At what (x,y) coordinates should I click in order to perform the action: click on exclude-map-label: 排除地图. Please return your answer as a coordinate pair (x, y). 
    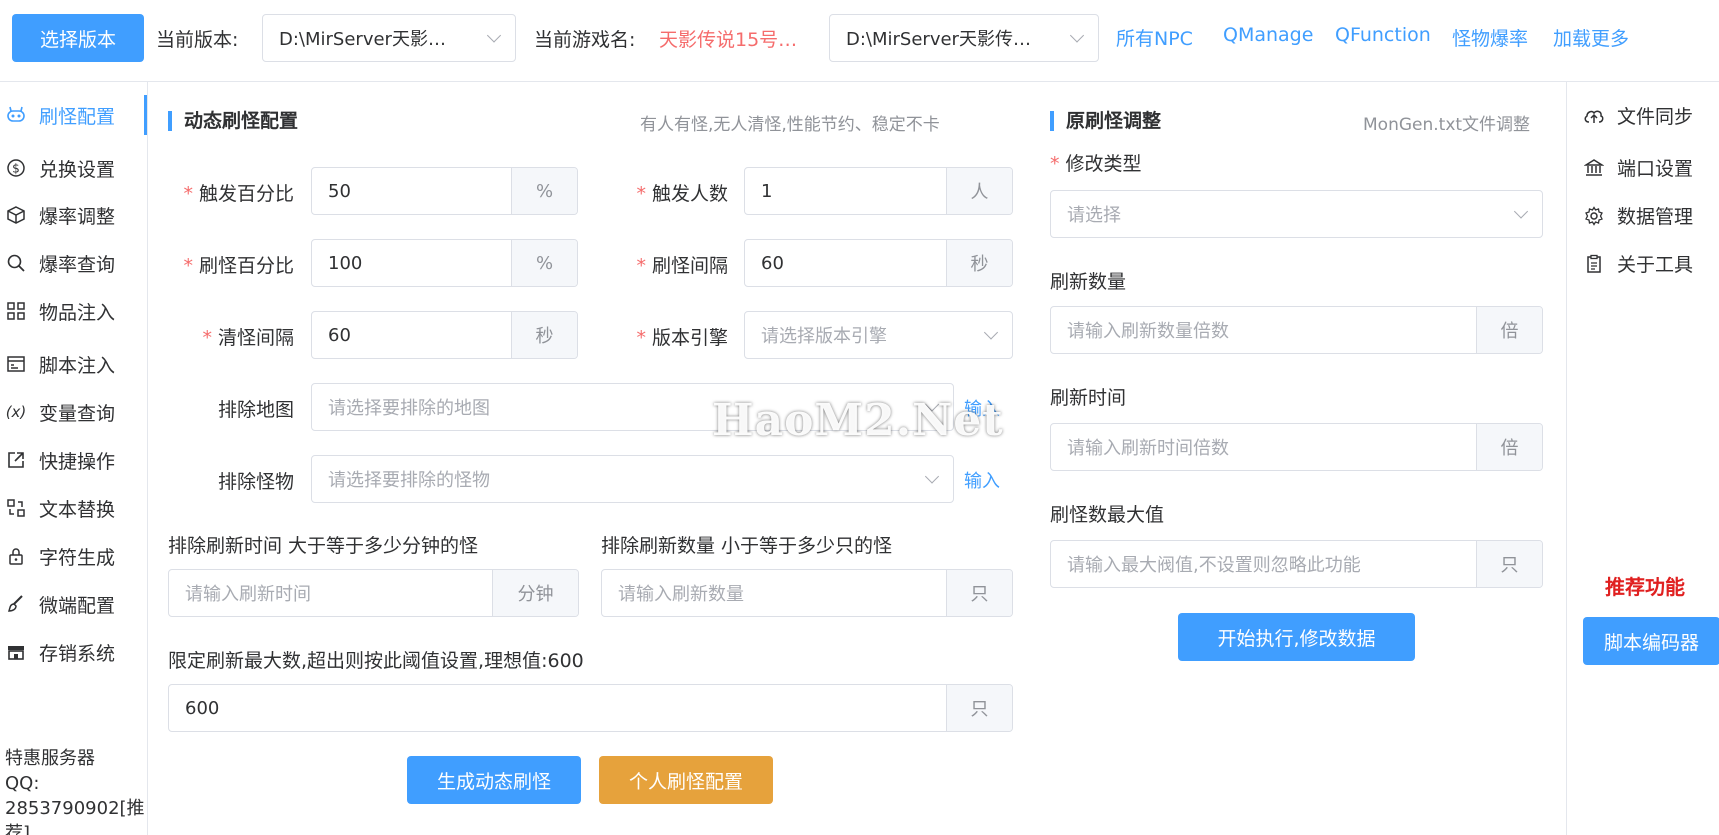
    Looking at the image, I should click on (255, 410).